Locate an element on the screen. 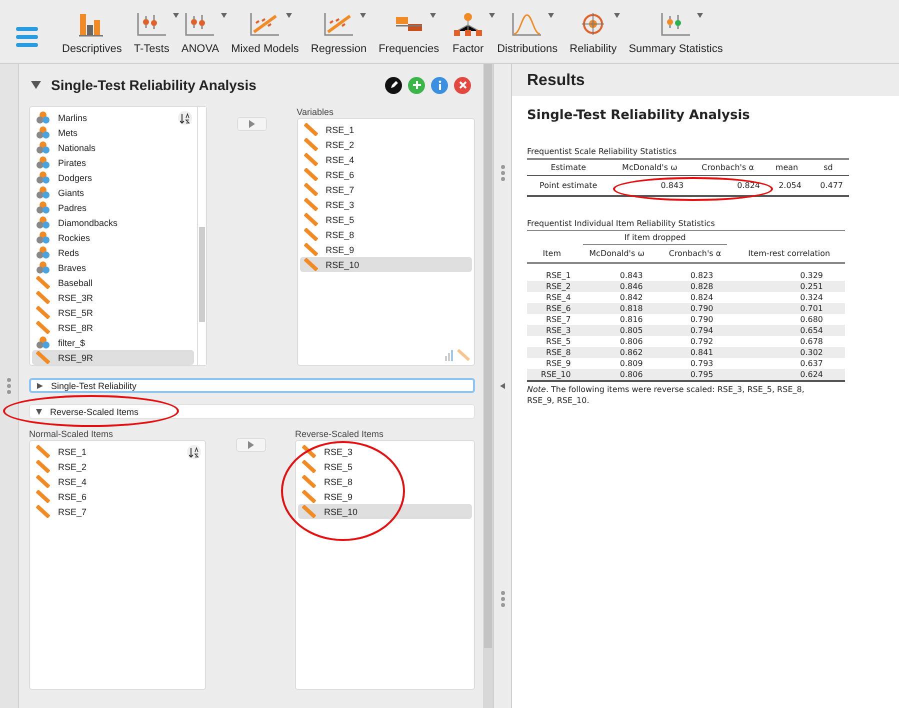 The width and height of the screenshot is (899, 708). variable-item: Braves is located at coordinates (113, 267).